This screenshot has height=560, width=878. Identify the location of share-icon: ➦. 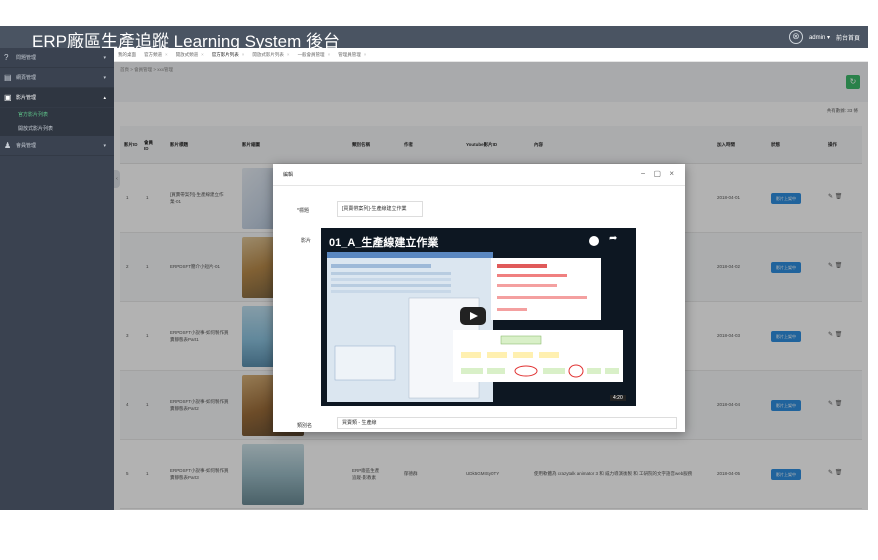
(613, 238).